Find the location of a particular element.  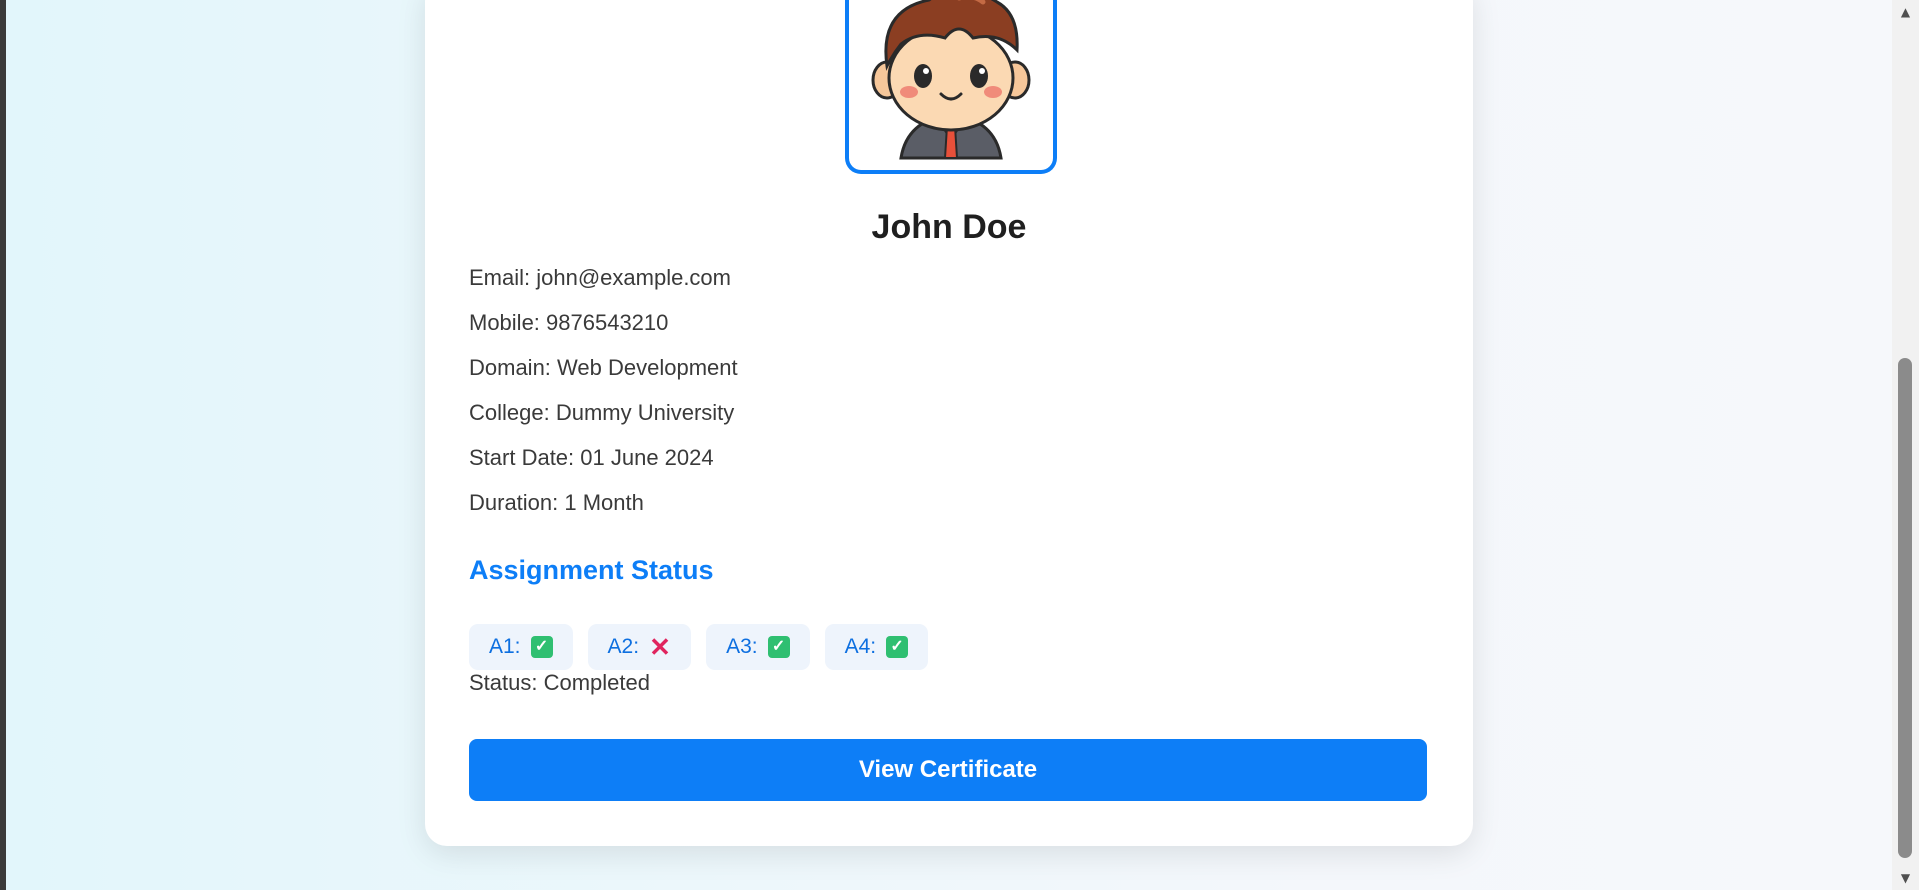

vertical-scrollbar: ▲ ▼ is located at coordinates (1905, 445).